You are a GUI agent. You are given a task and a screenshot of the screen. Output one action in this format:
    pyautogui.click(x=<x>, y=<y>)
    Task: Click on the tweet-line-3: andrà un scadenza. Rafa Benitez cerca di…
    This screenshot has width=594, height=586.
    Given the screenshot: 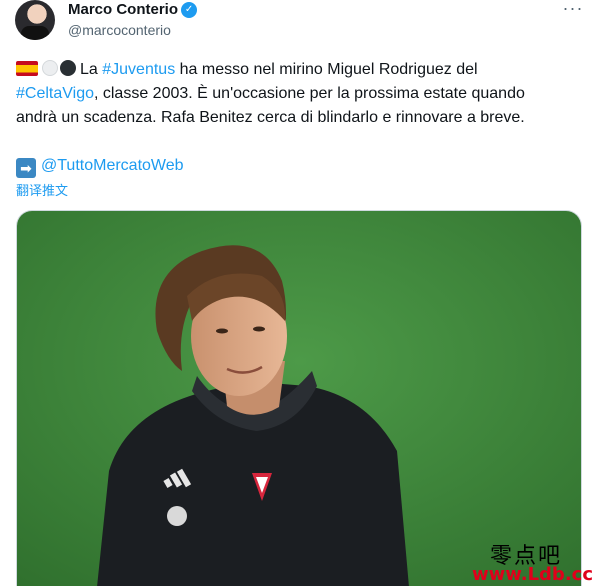 What is the action you would take?
    pyautogui.click(x=270, y=117)
    